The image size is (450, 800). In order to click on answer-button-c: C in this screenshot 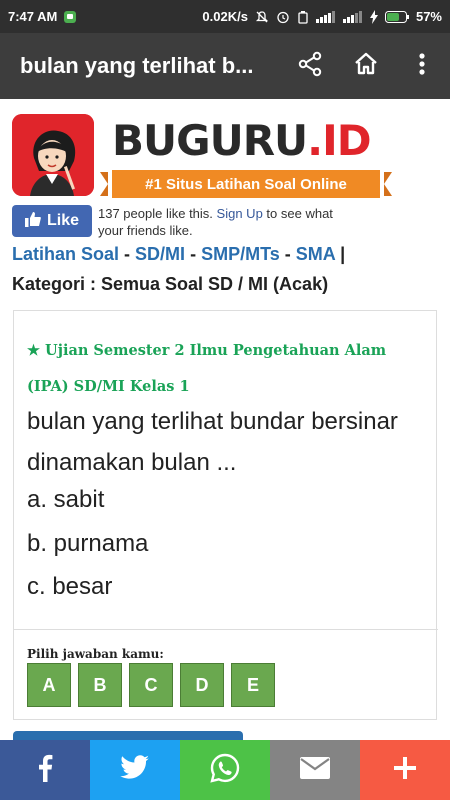, I will do `click(151, 685)`.